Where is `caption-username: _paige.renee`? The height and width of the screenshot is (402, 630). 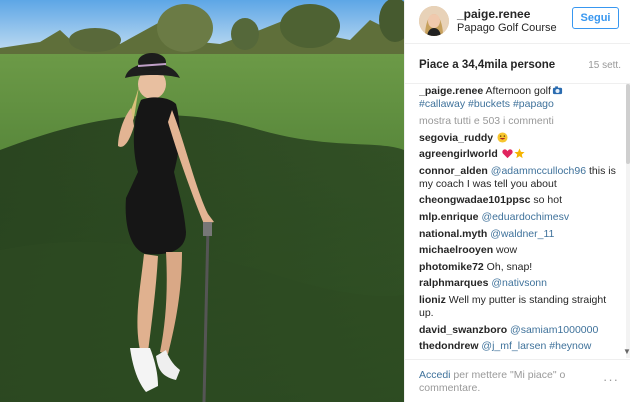 caption-username: _paige.renee is located at coordinates (451, 91).